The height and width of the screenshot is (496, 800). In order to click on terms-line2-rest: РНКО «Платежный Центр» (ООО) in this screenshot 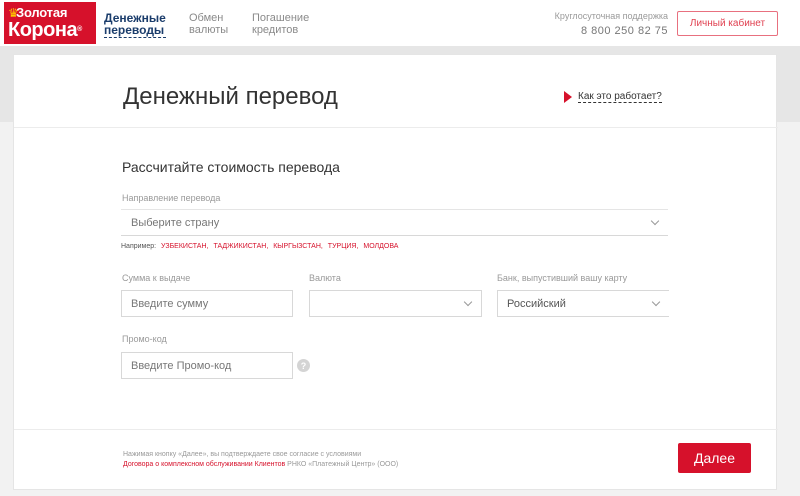, I will do `click(342, 464)`.